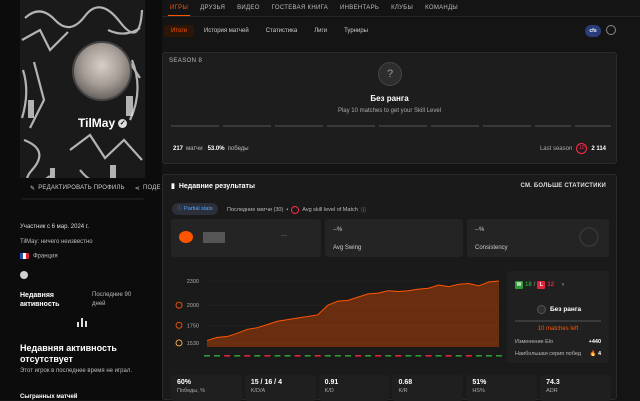  I want to click on profile-banner: TilMay ✓, so click(82, 100).